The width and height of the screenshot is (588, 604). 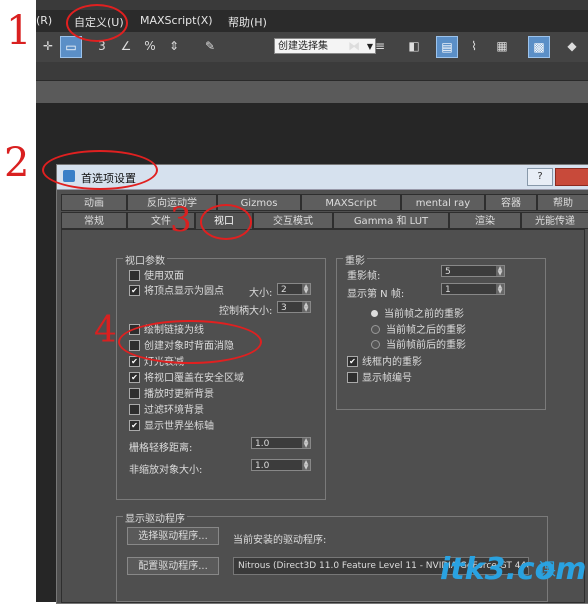 What do you see at coordinates (280, 540) in the screenshot?
I see `installed-driver-label: 当前安装的驱动程序:` at bounding box center [280, 540].